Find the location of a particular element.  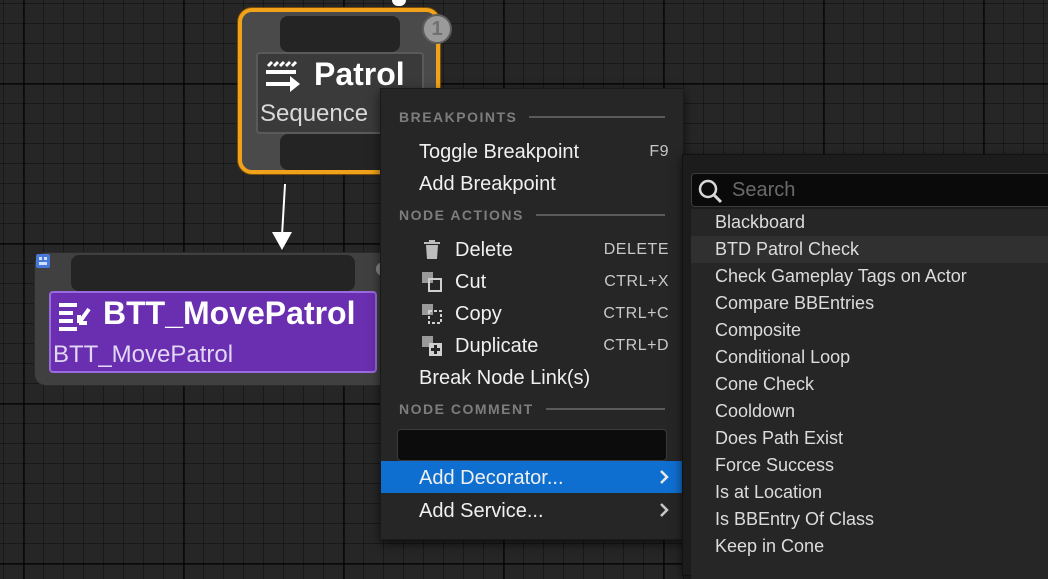

node-subtitle: BTT_MovePatrol is located at coordinates (143, 354).